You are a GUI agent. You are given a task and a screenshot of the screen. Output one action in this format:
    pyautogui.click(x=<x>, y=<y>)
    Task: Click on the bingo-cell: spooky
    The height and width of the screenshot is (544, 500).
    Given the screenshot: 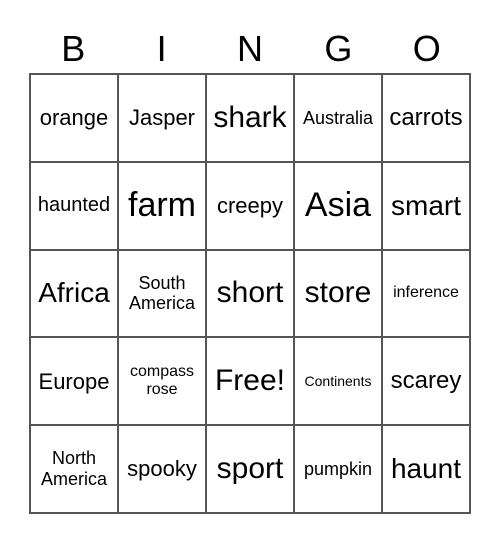 What is the action you would take?
    pyautogui.click(x=162, y=469)
    